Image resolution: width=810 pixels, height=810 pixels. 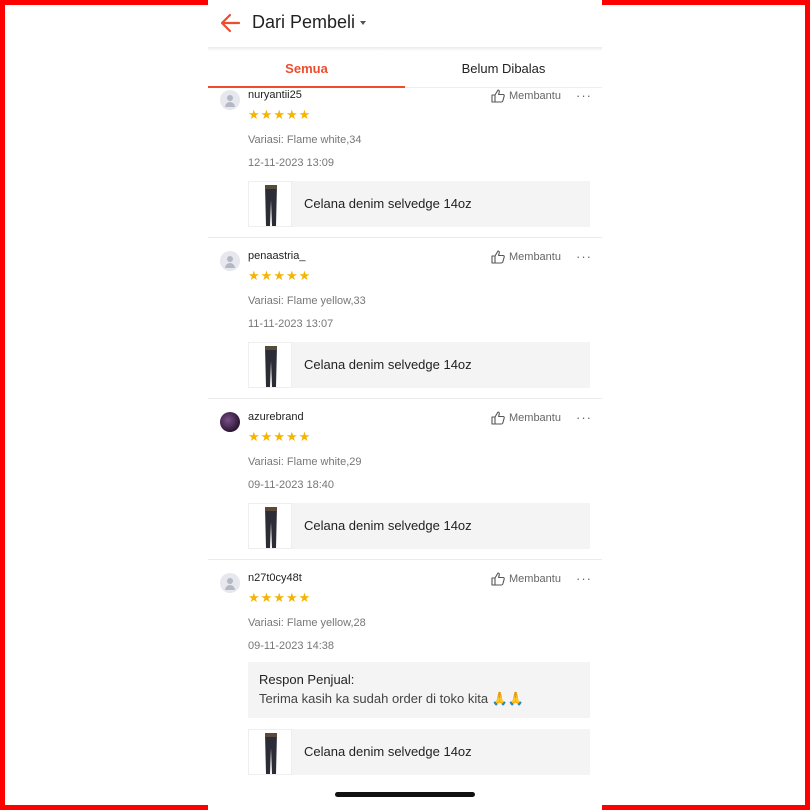 I want to click on review-username: nuryantii25, so click(x=275, y=95).